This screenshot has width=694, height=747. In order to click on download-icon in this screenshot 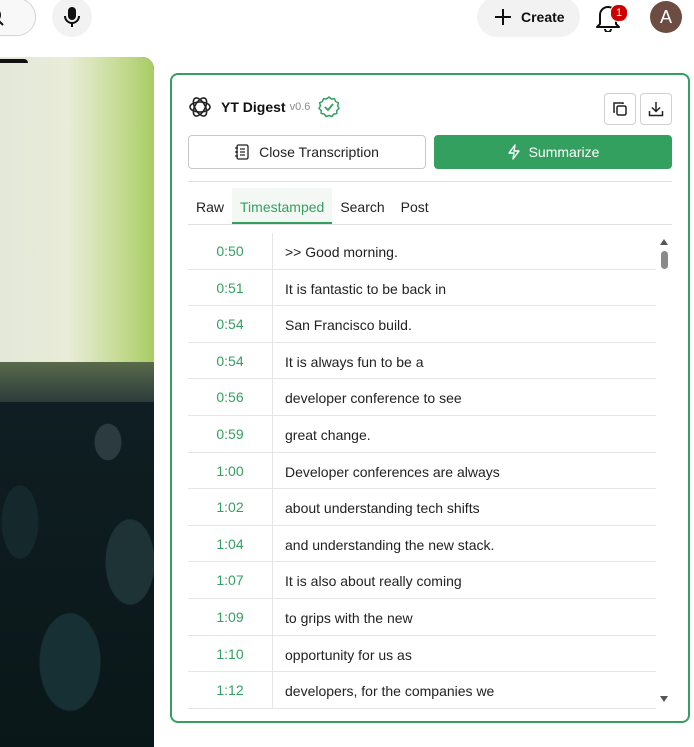, I will do `click(656, 109)`.